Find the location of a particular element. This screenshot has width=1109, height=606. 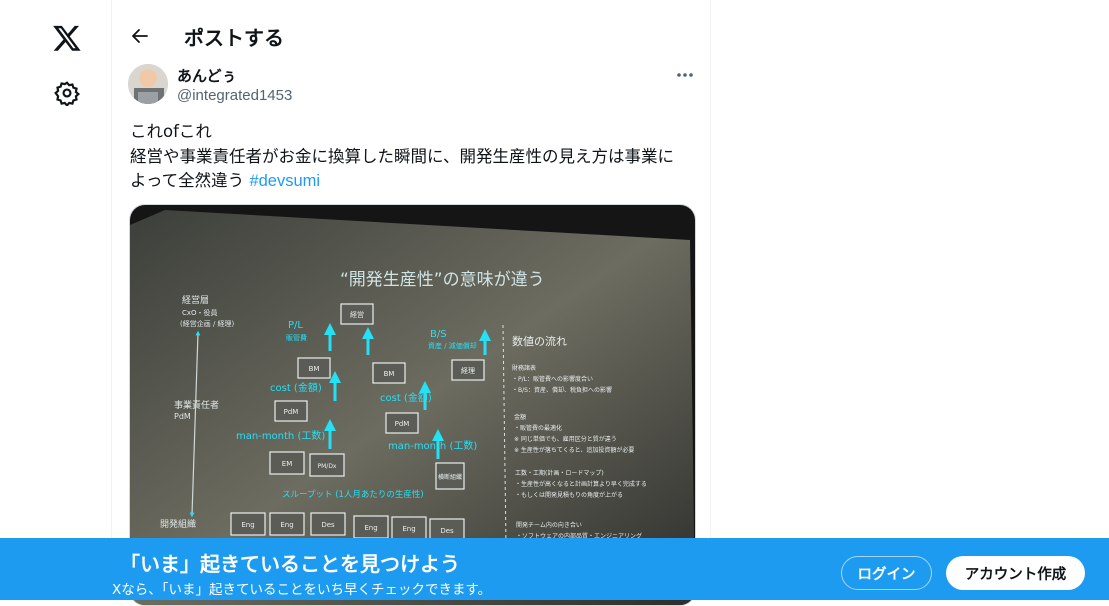

slide-r1: 財務諸表 is located at coordinates (524, 368).